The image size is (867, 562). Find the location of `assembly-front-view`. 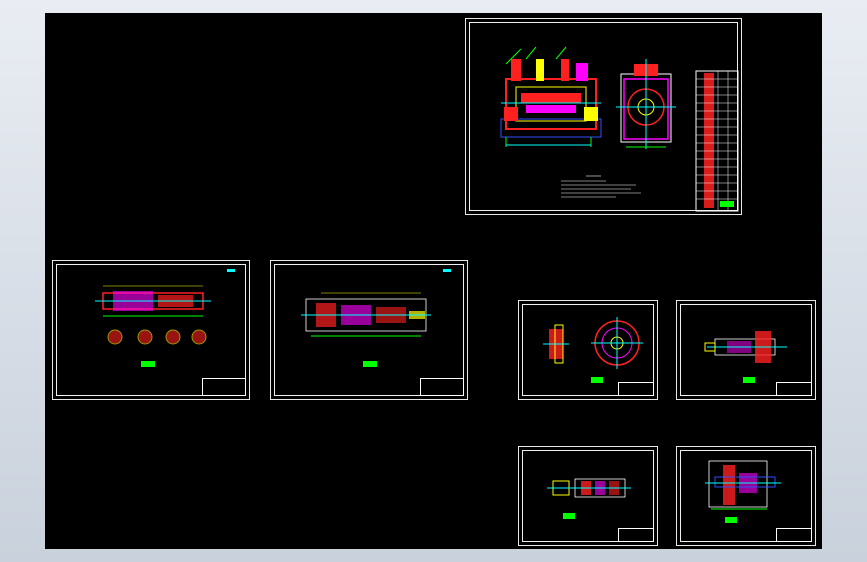

assembly-front-view is located at coordinates (551, 96).